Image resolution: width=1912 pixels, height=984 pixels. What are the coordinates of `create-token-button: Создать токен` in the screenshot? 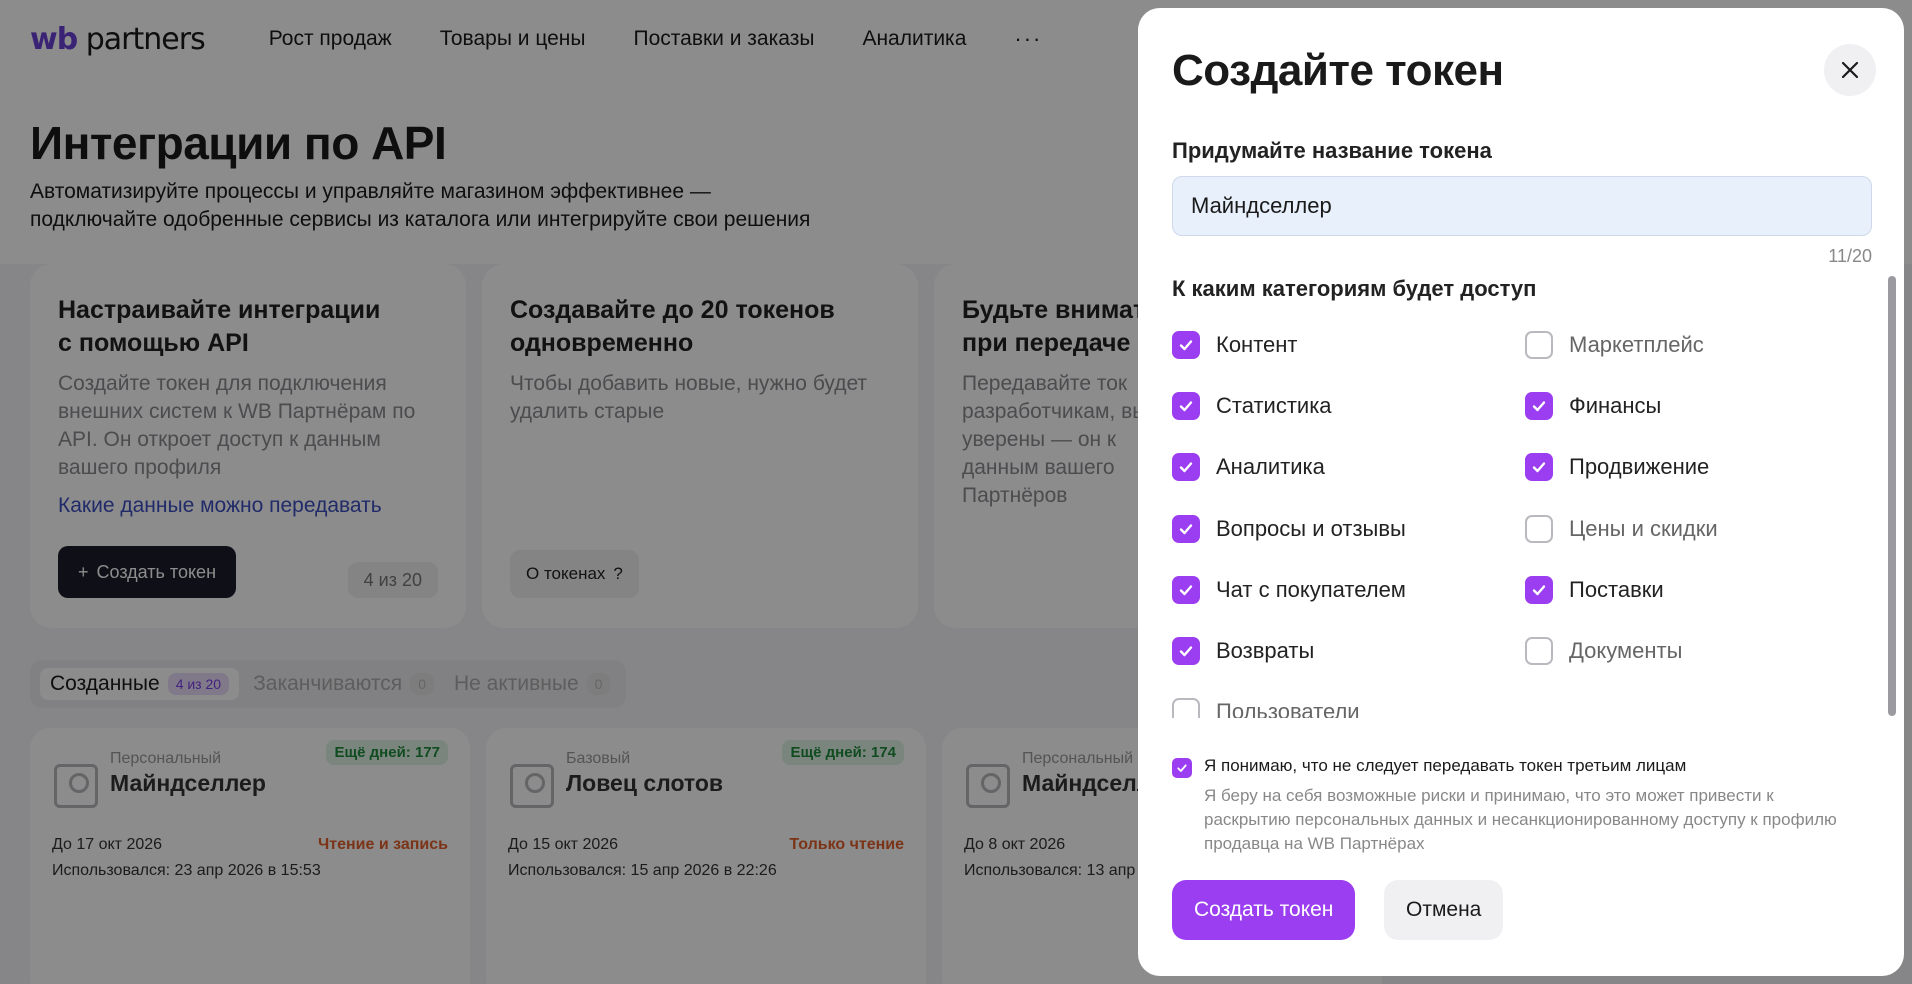 It's located at (1264, 910).